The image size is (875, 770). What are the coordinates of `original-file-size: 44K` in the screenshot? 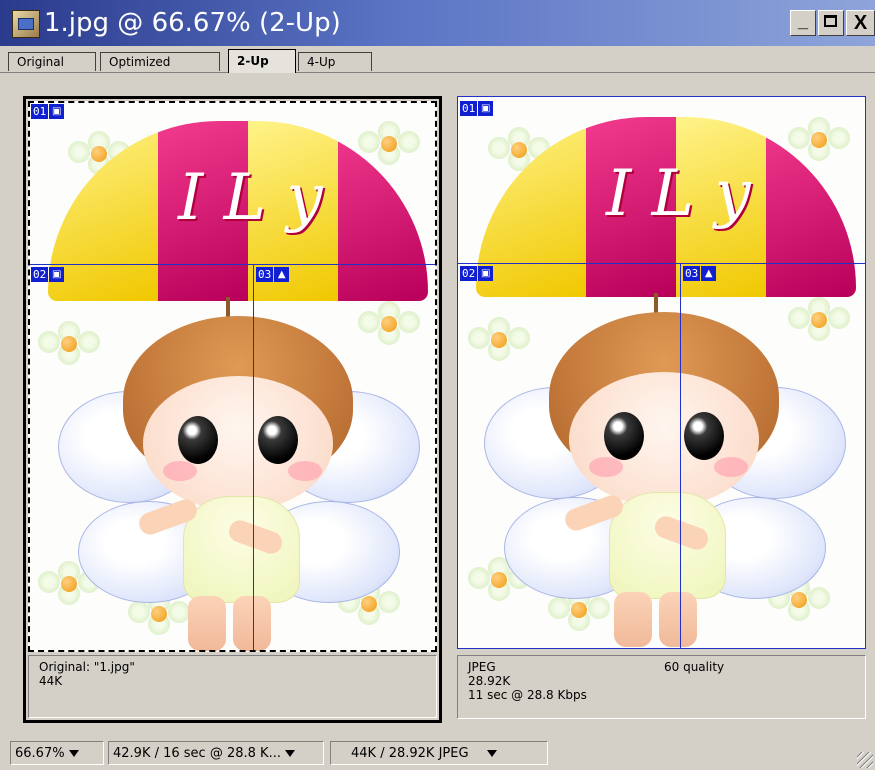 It's located at (51, 681).